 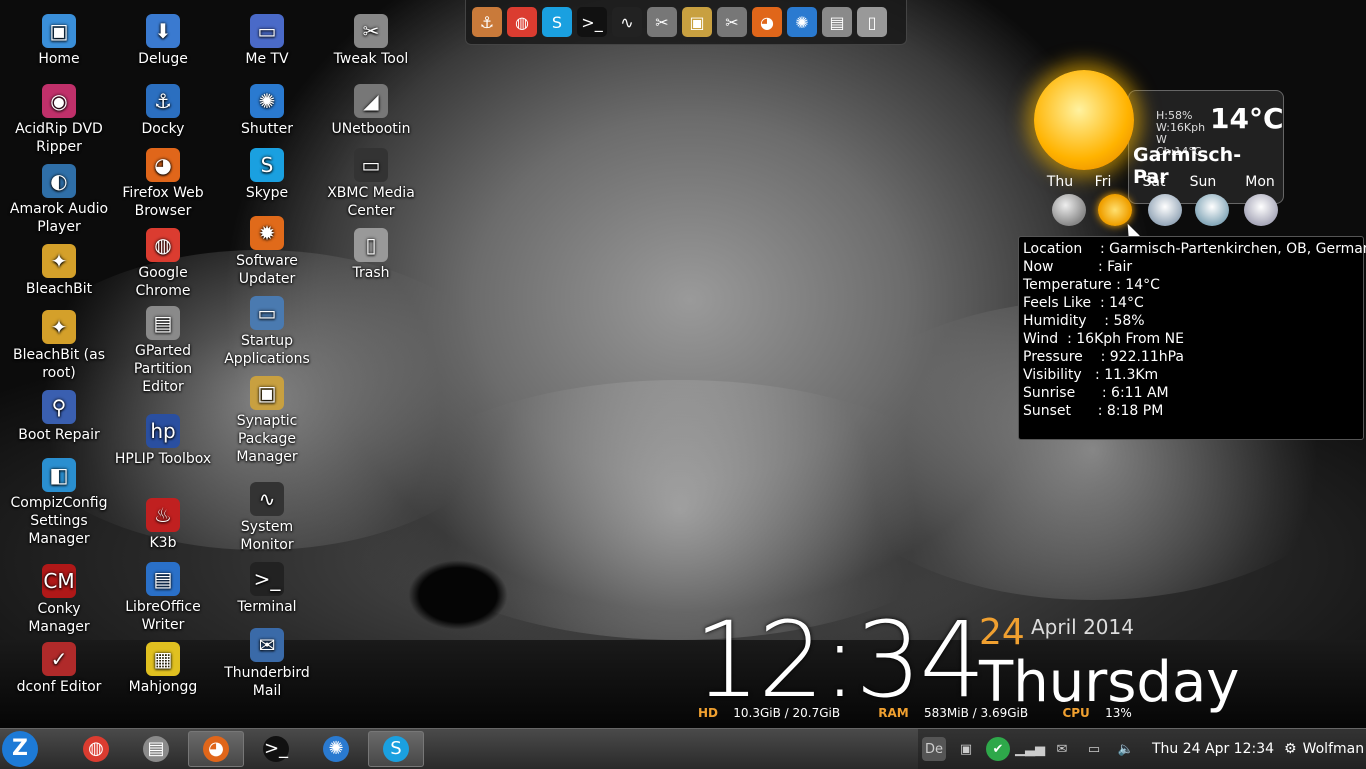 What do you see at coordinates (59, 364) in the screenshot?
I see `desktop-icon-label: BleachBit (as root)` at bounding box center [59, 364].